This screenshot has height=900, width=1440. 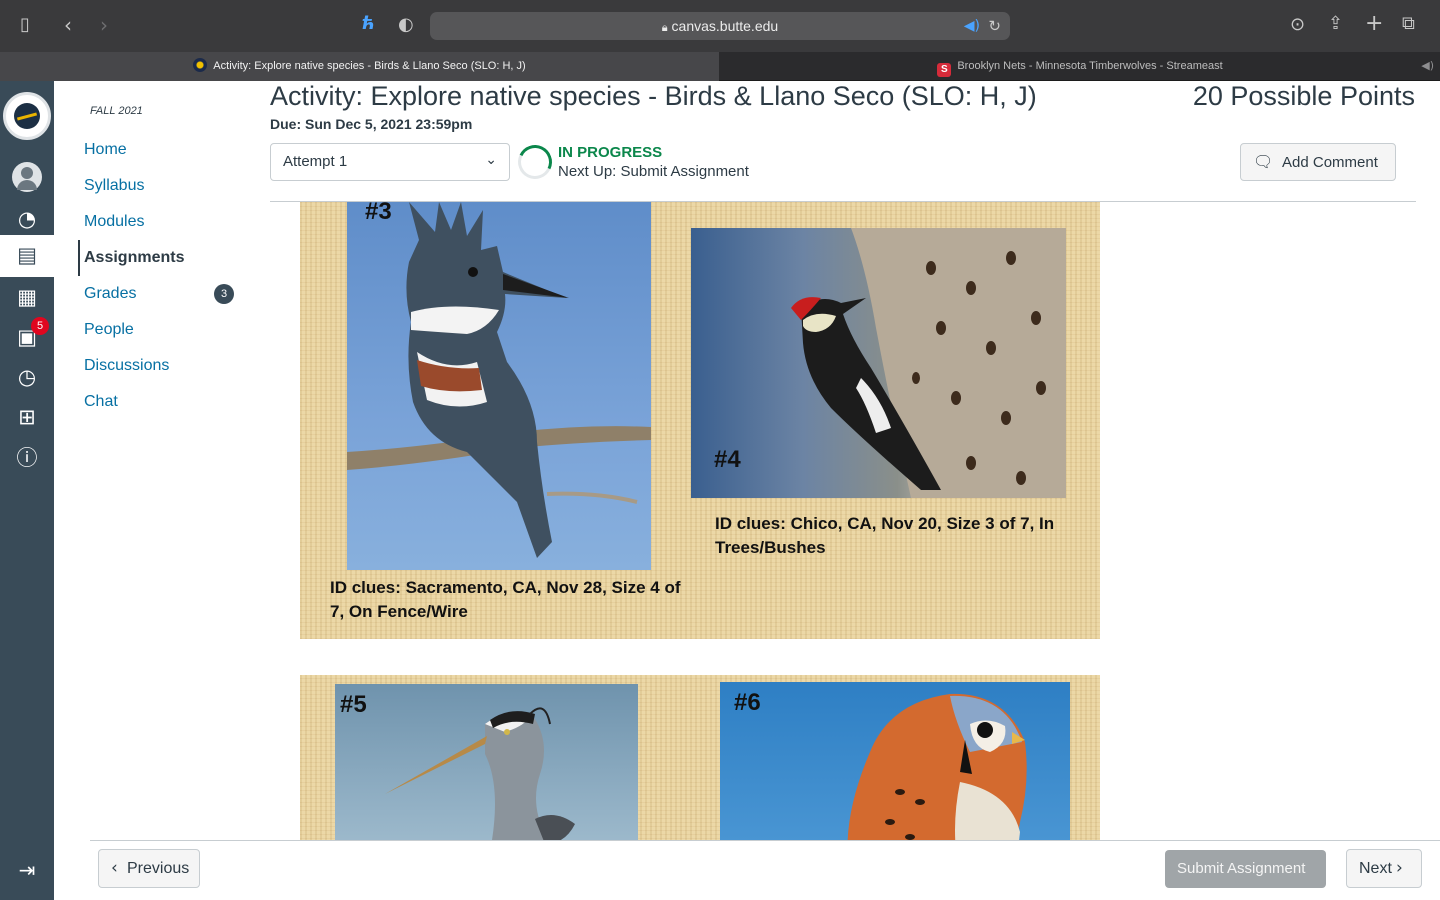 What do you see at coordinates (1335, 24) in the screenshot?
I see `share-icon: ⇪` at bounding box center [1335, 24].